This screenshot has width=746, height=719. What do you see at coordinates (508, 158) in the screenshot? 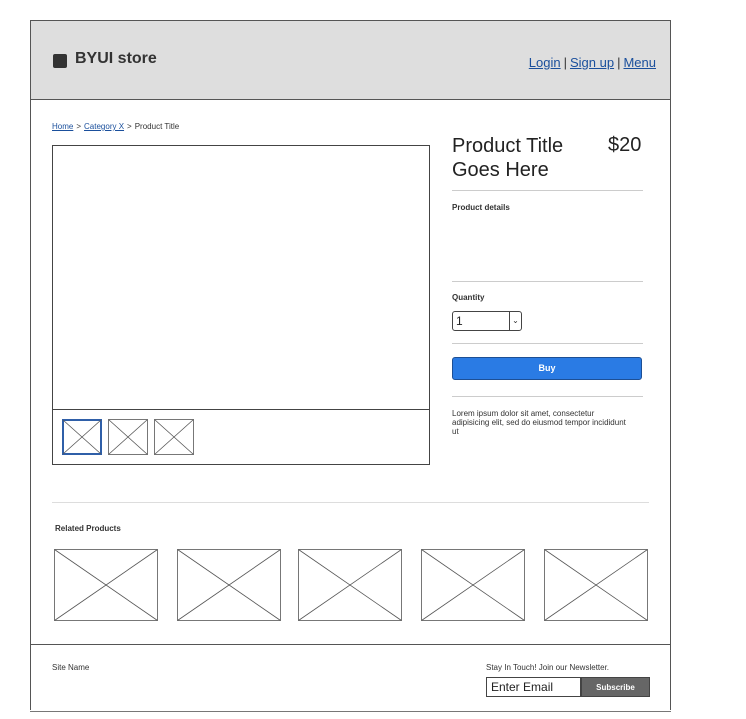
I see `product-title: Product Title Goes Here` at bounding box center [508, 158].